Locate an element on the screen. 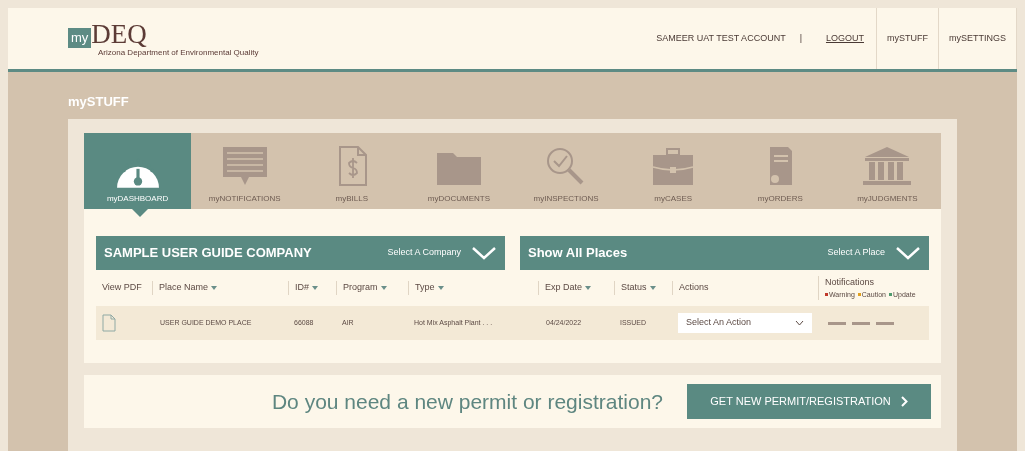 This screenshot has width=1025, height=451. column-header: Place Name is located at coordinates (188, 288).